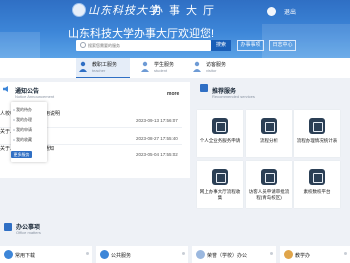 Image resolution: width=350 pixels, height=263 pixels. I want to click on service-tabs: 教职工服务 teacher 学生服务 student 访客服务 visitor, so click(175, 68).